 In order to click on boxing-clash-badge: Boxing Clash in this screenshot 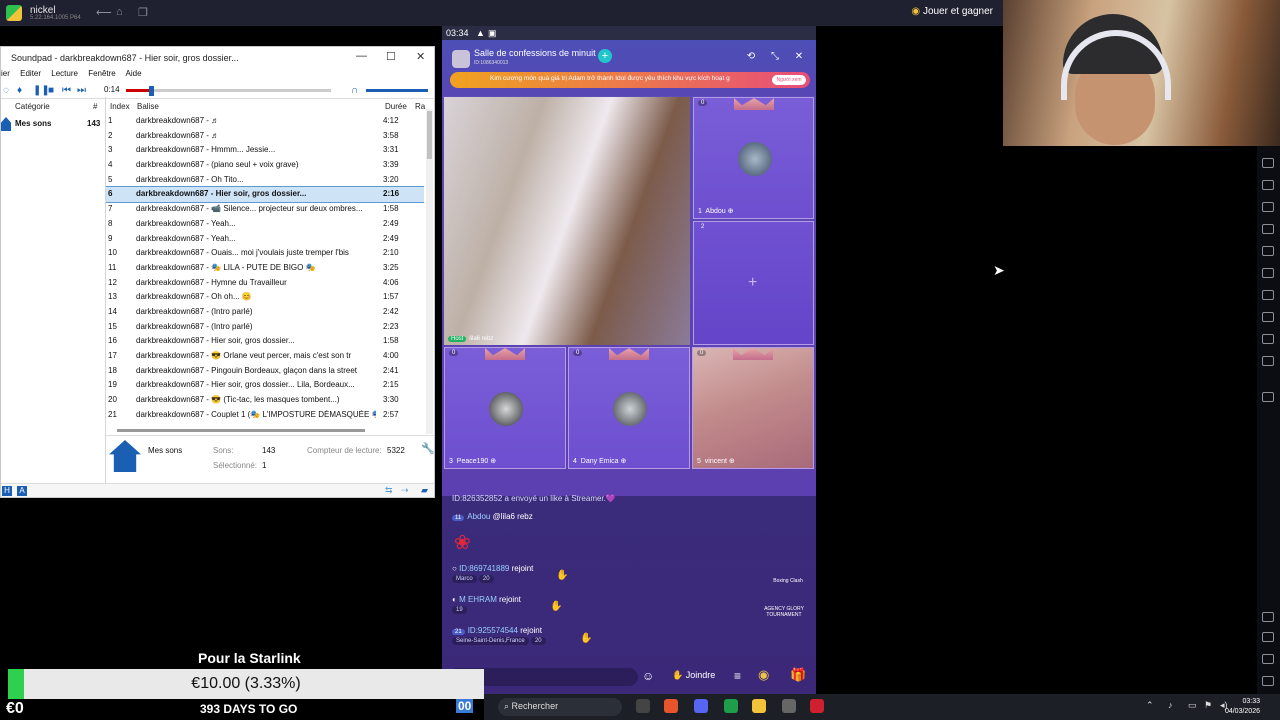, I will do `click(788, 588)`.